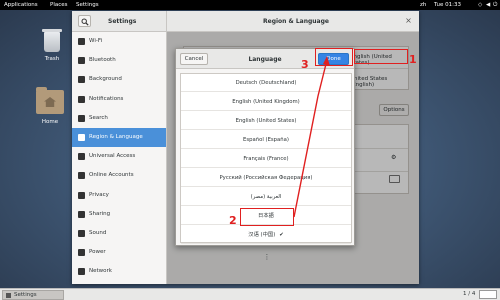  Describe the element at coordinates (334, 57) in the screenshot. I see `annotation-box-done` at that location.